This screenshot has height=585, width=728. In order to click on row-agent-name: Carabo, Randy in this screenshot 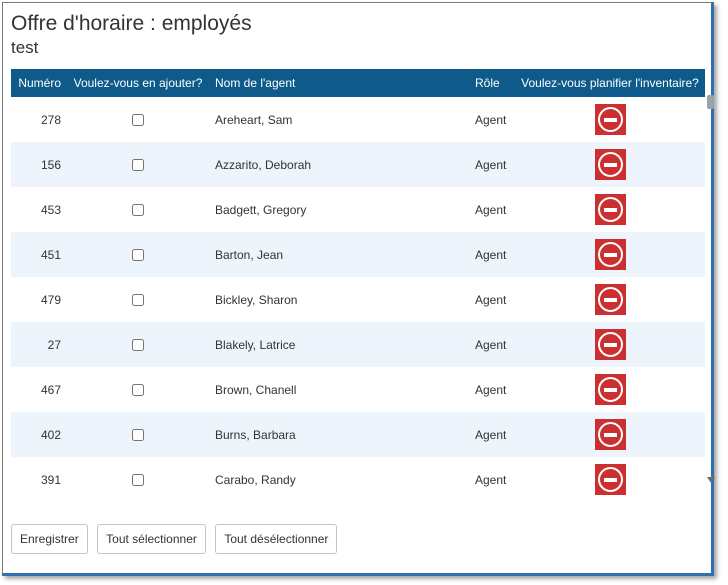, I will do `click(255, 479)`.